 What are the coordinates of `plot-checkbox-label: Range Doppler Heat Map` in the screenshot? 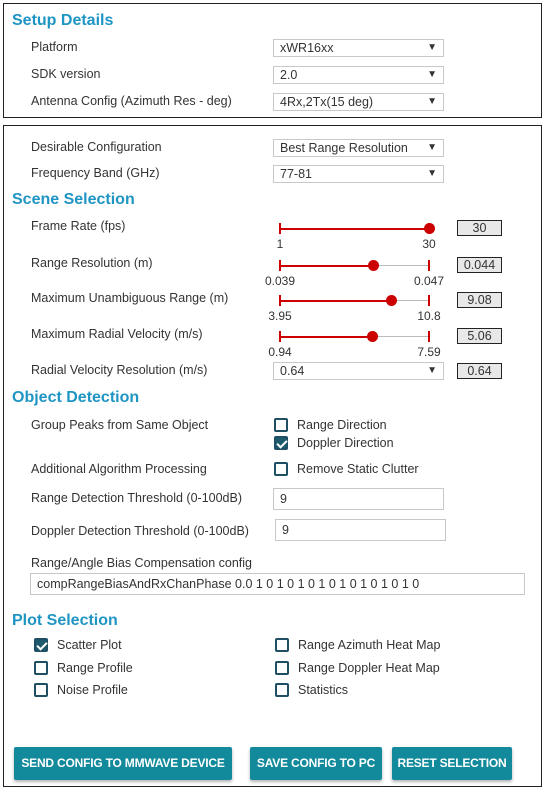 It's located at (369, 668).